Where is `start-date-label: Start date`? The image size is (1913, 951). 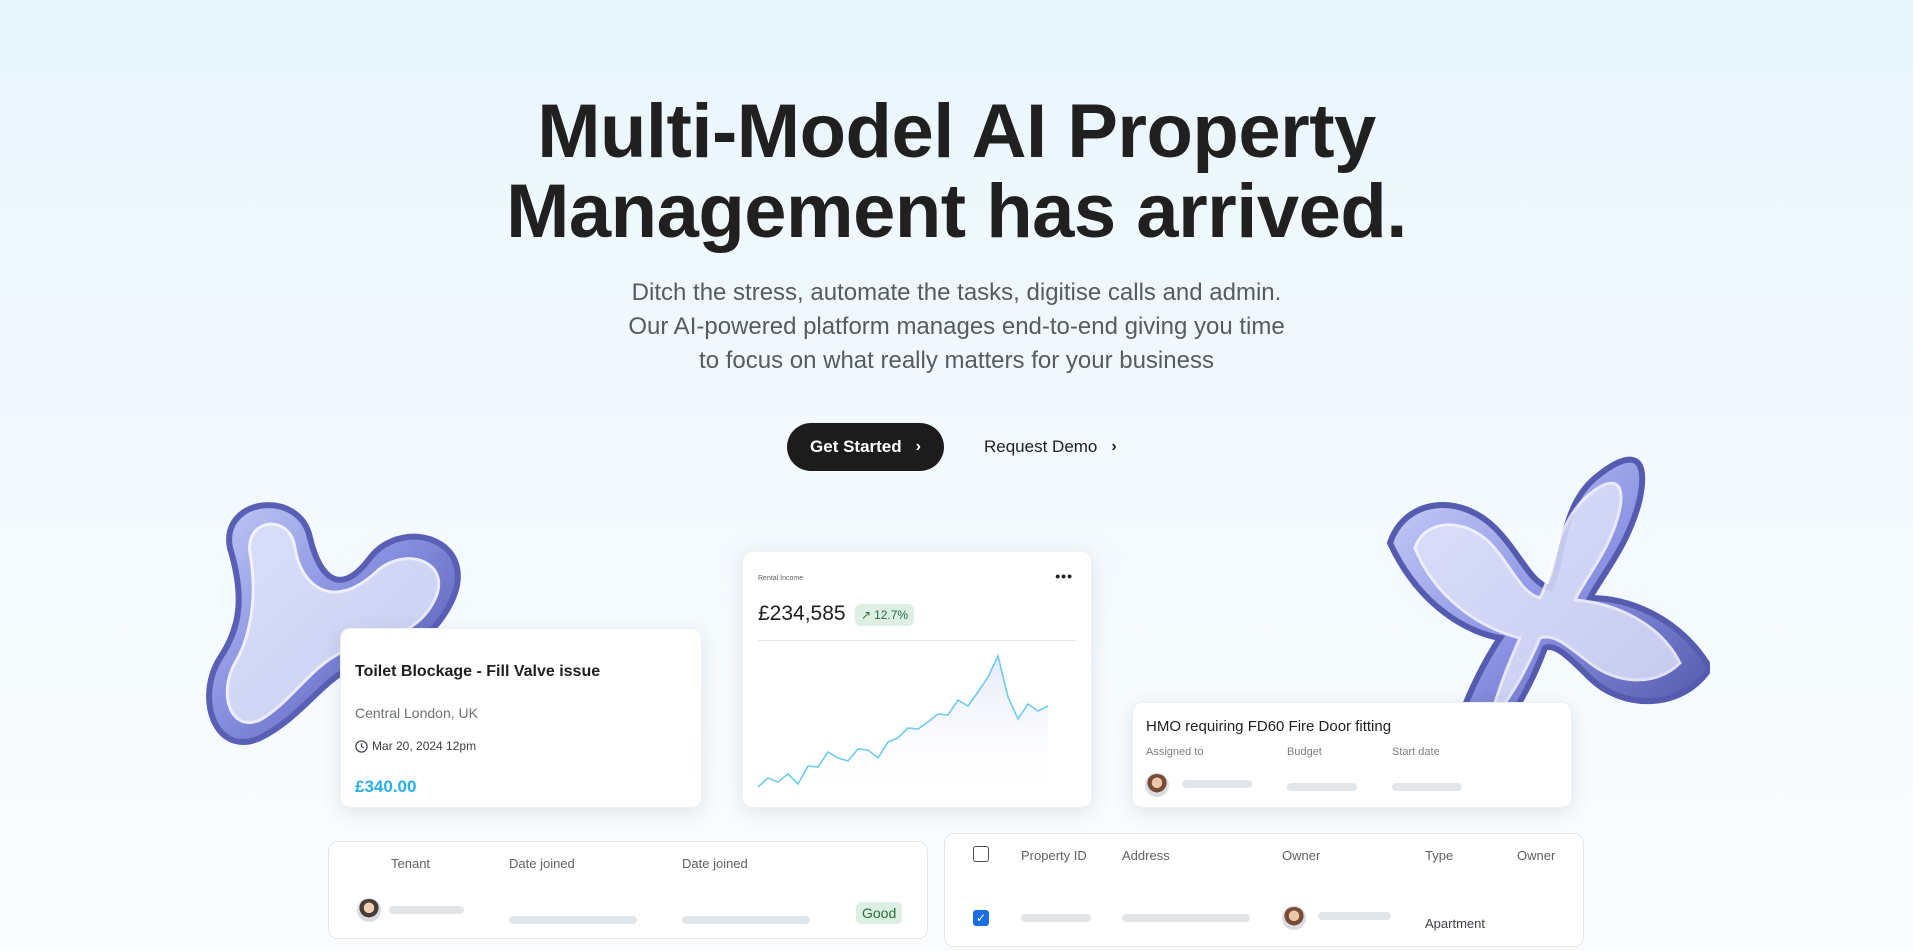 start-date-label: Start date is located at coordinates (1416, 752).